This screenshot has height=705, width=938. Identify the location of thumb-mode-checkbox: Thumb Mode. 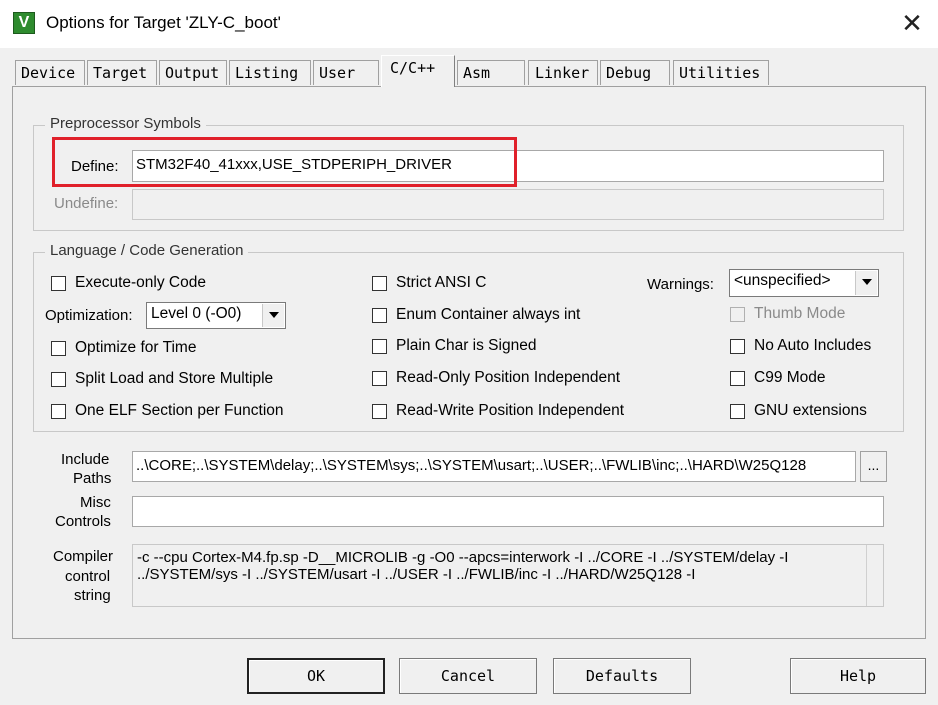
(787, 314).